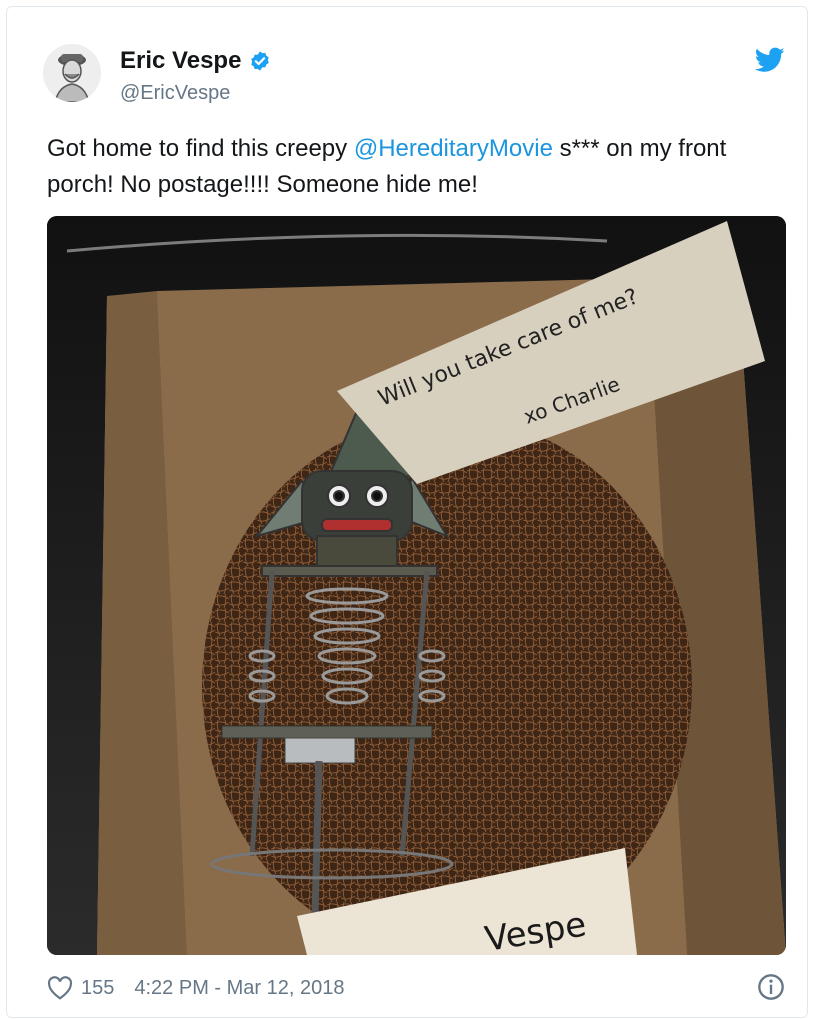  What do you see at coordinates (200, 148) in the screenshot?
I see `tweet-text-start: Got home to find this creepy` at bounding box center [200, 148].